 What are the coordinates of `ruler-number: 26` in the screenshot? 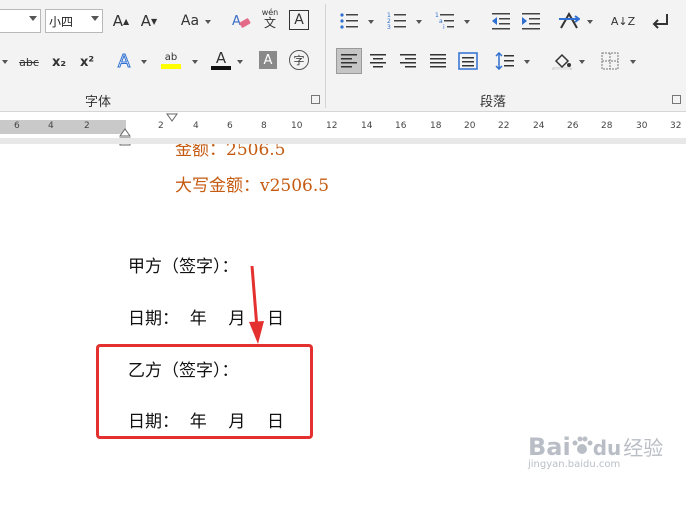 It's located at (573, 126).